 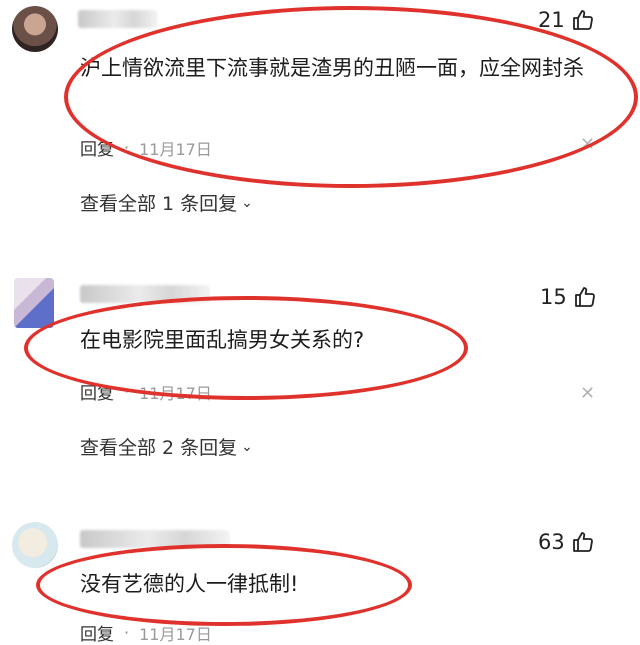 What do you see at coordinates (551, 542) in the screenshot?
I see `like-count: 63` at bounding box center [551, 542].